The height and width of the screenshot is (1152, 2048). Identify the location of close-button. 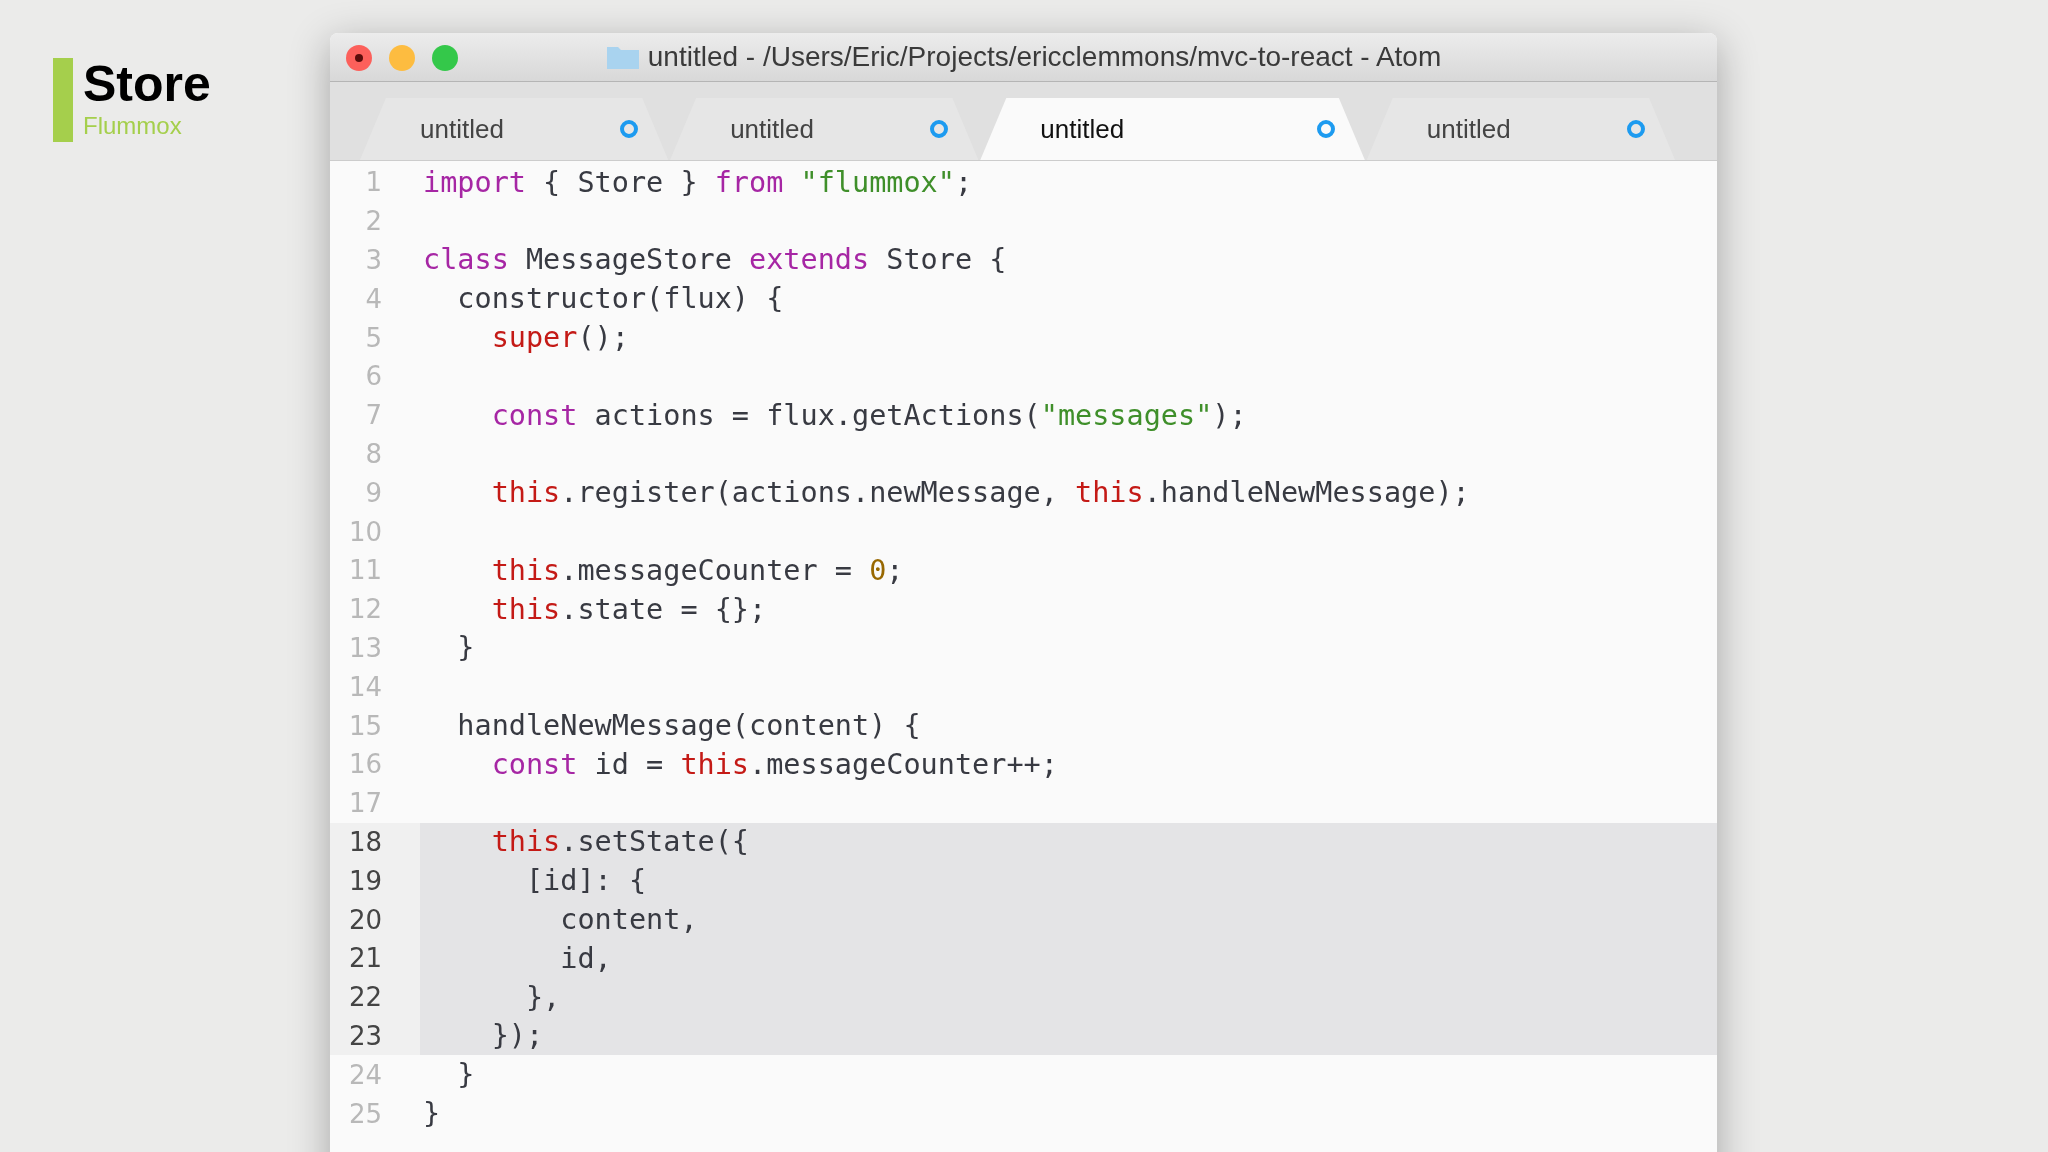
(359, 58).